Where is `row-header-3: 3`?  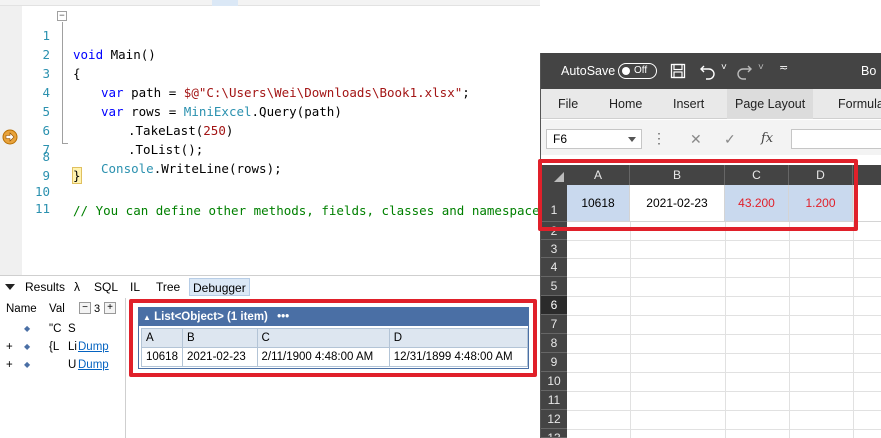
row-header-3: 3 is located at coordinates (554, 249).